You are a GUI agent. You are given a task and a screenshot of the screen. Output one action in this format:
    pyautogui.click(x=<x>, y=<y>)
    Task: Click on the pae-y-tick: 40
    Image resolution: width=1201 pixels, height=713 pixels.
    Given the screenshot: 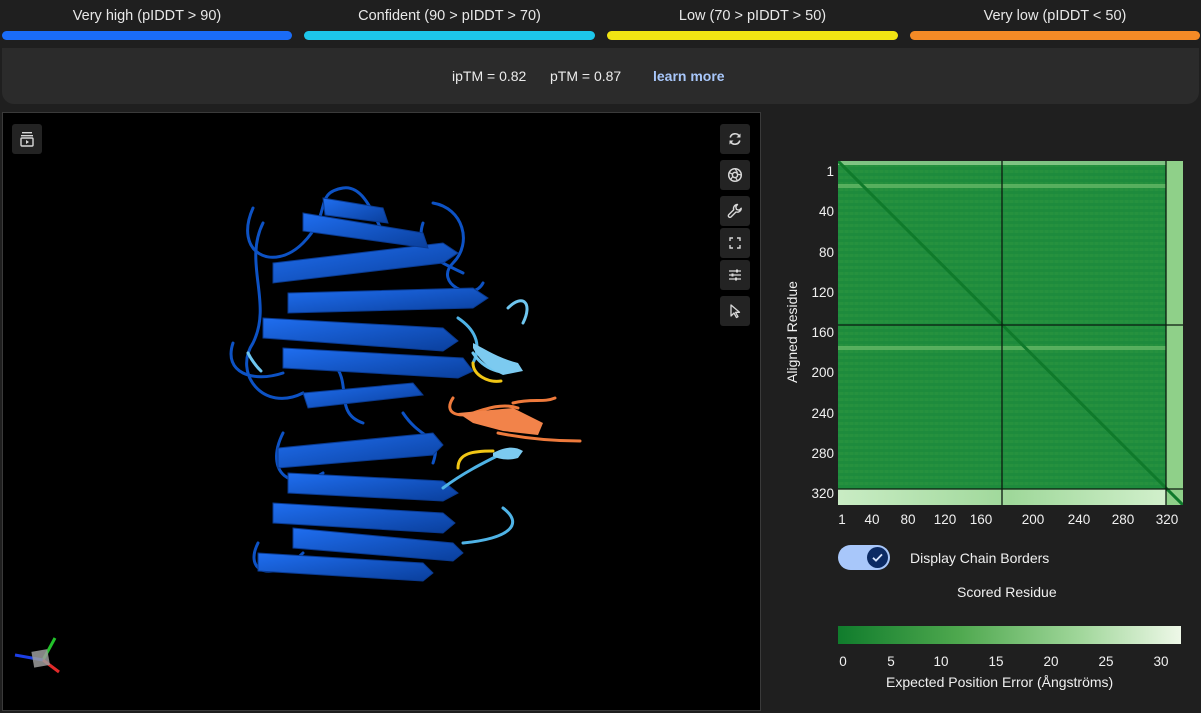 What is the action you would take?
    pyautogui.click(x=826, y=211)
    